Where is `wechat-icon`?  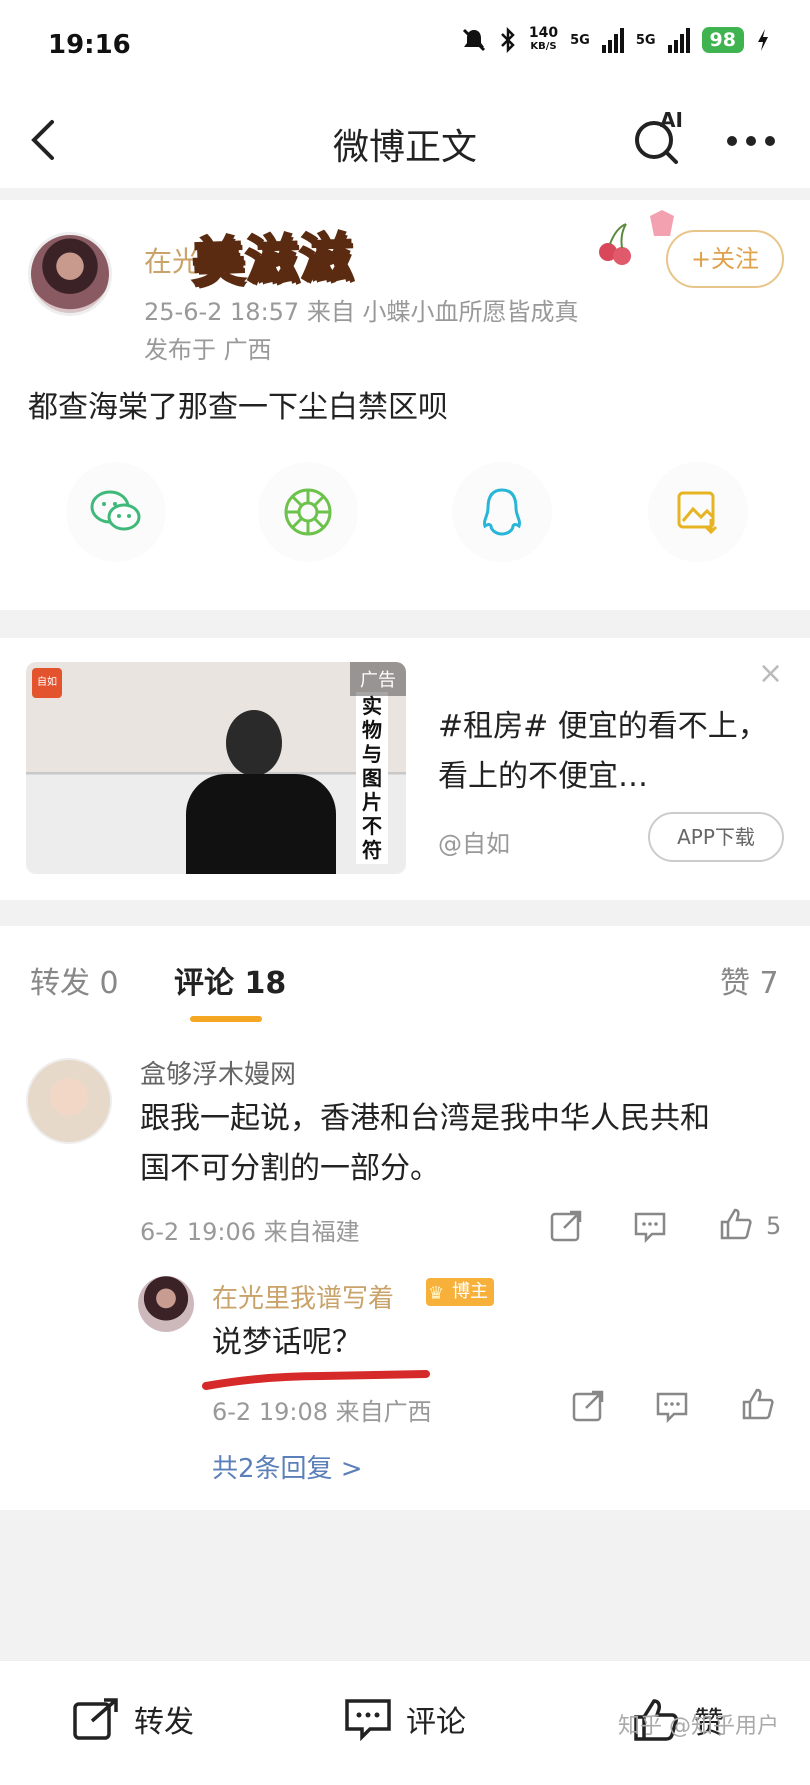 wechat-icon is located at coordinates (115, 510).